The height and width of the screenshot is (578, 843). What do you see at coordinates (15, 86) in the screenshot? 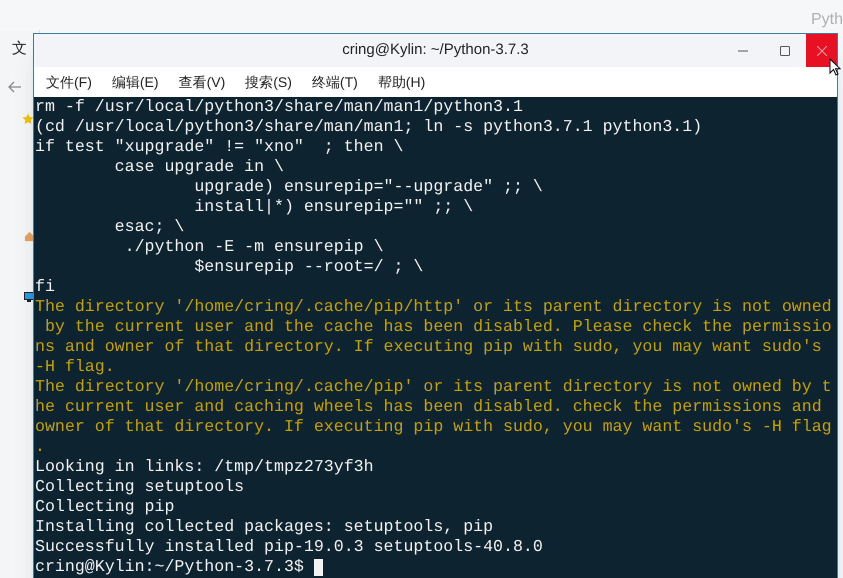
I see `back-arrow-icon` at bounding box center [15, 86].